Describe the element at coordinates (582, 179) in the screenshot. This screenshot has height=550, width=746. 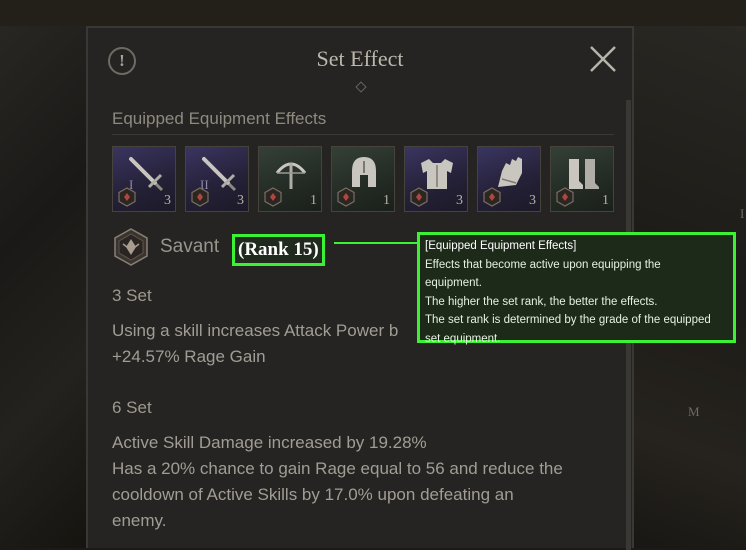
I see `equipment-slot-boots: 1` at that location.